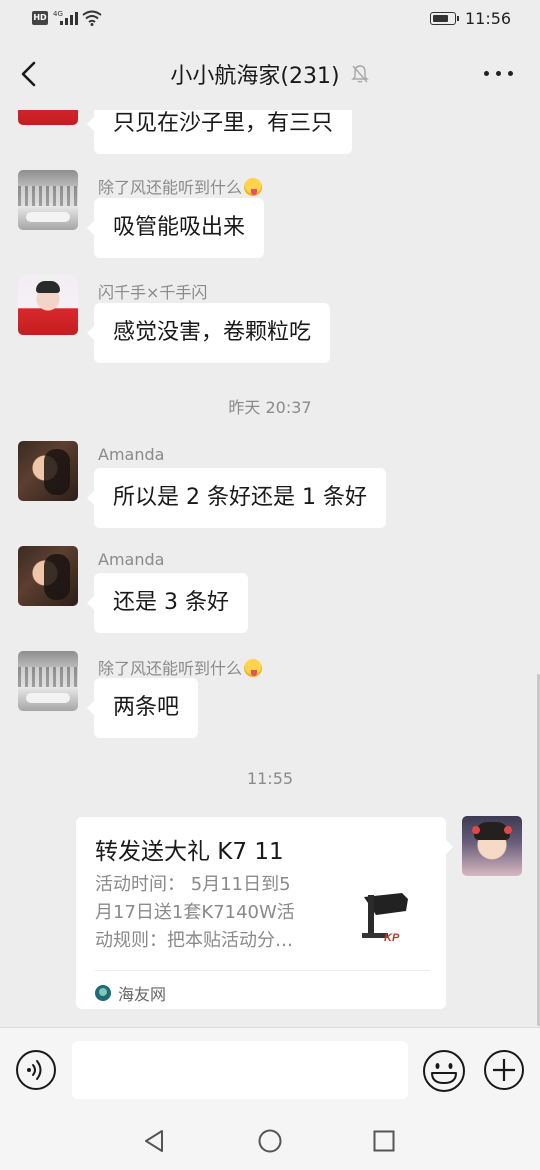 The height and width of the screenshot is (1170, 540). I want to click on more-icon, so click(499, 75).